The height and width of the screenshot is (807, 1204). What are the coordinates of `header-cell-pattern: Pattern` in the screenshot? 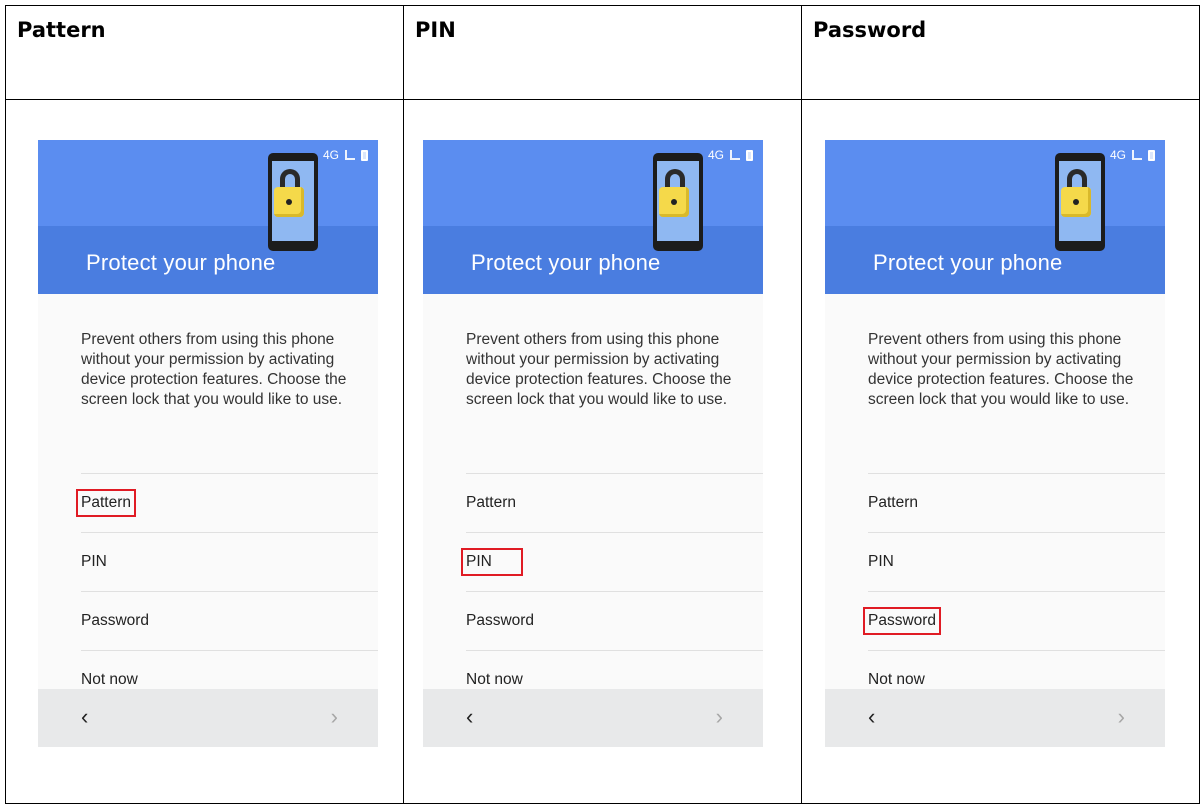 It's located at (204, 52).